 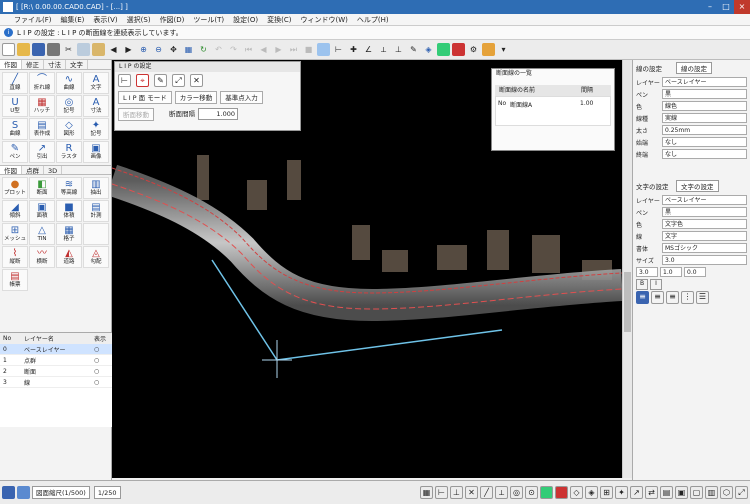 I want to click on tab-modify: 修正, so click(x=33, y=64).